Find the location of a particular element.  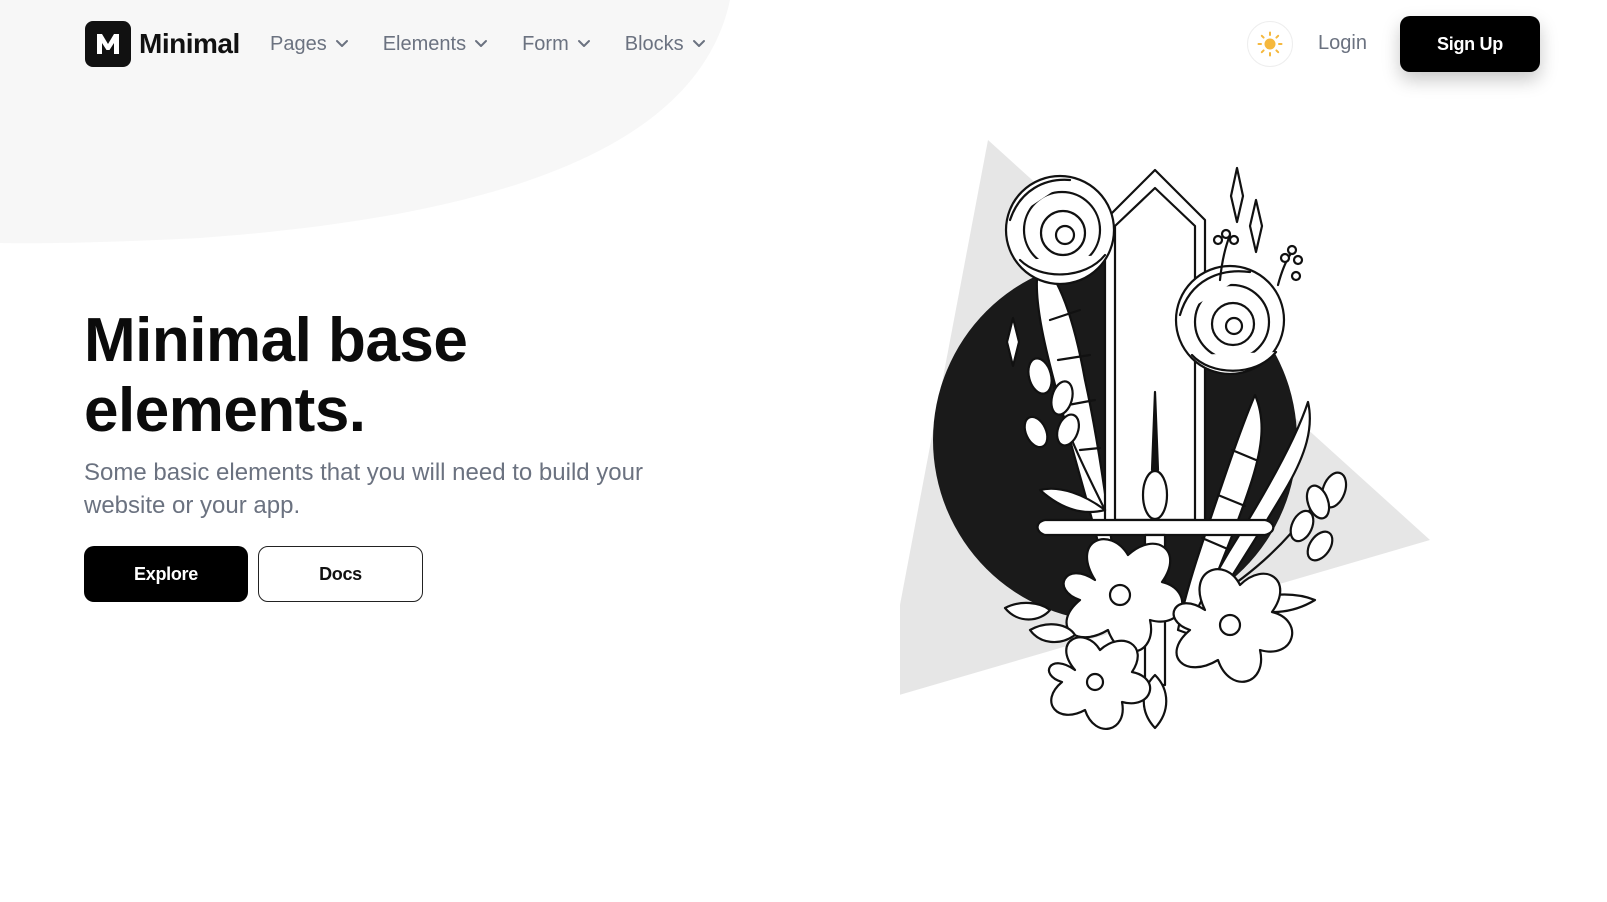

nav-item-form: Form is located at coordinates (556, 44).